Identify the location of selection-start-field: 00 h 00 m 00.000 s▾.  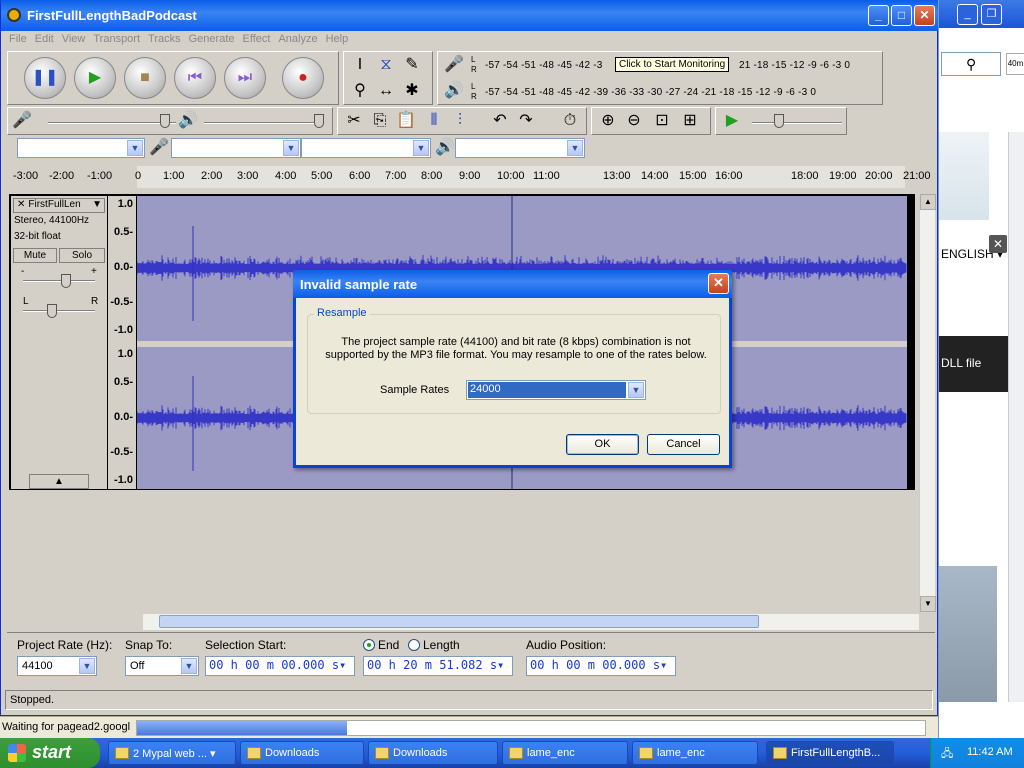
(280, 666).